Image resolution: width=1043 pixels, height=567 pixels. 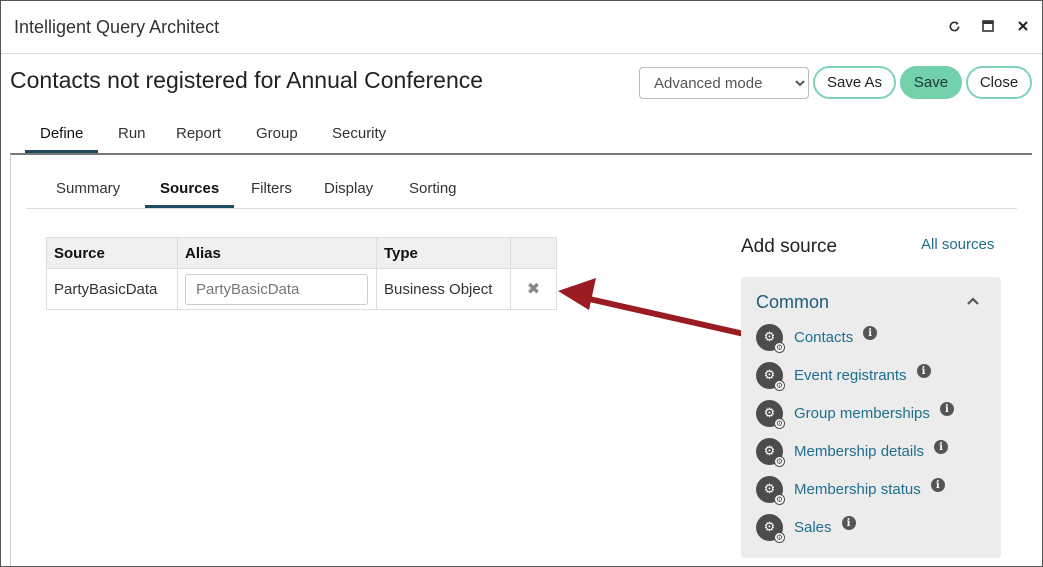 I want to click on remove-x-icon: ✖, so click(x=533, y=289).